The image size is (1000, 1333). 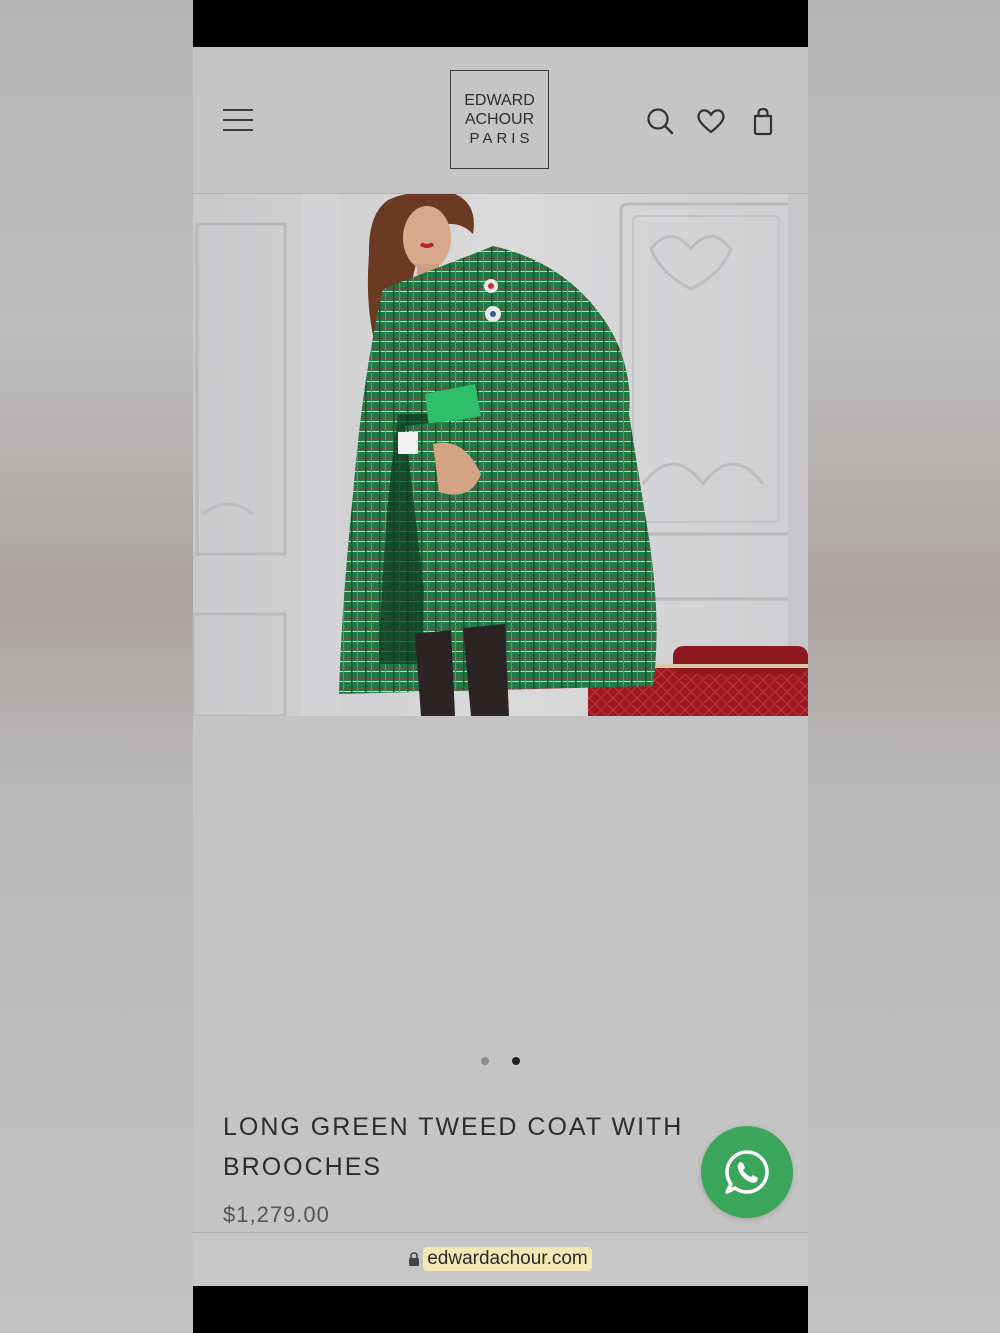 I want to click on url-text: edwardachour.com, so click(x=507, y=1259).